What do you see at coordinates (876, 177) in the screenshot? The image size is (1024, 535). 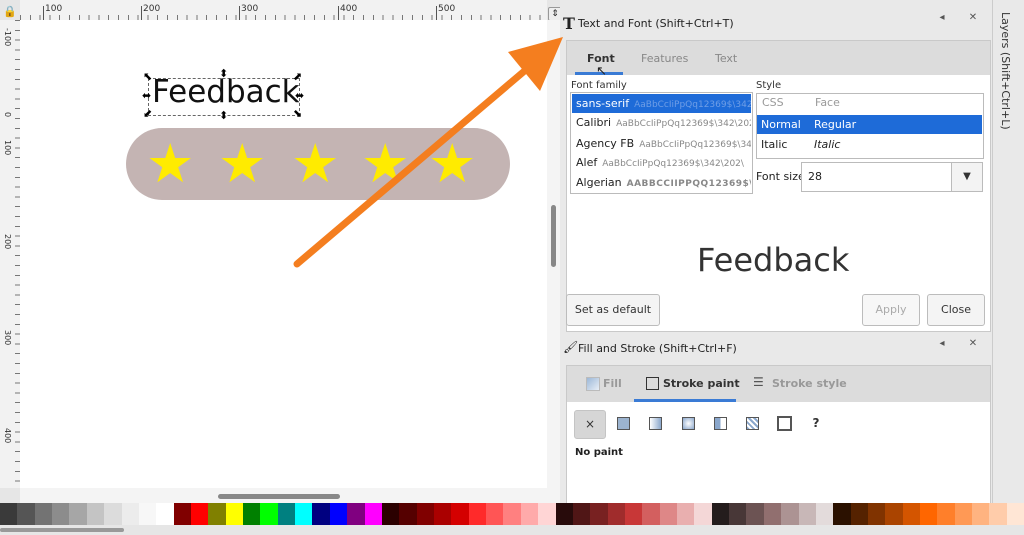 I see `font-size-input` at bounding box center [876, 177].